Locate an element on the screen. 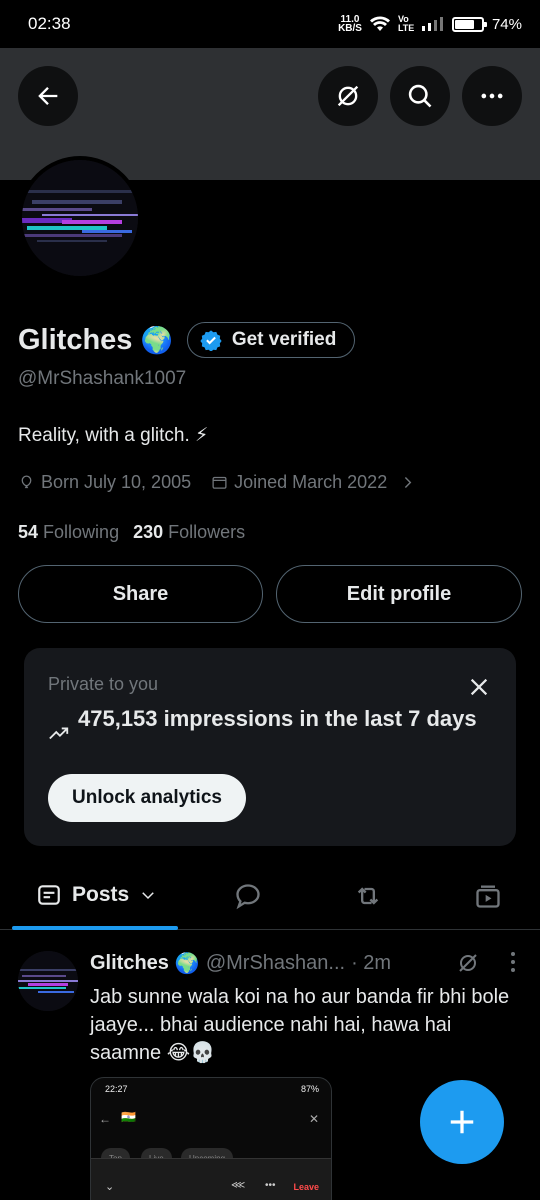  followers-link: 230 Followers is located at coordinates (189, 532).